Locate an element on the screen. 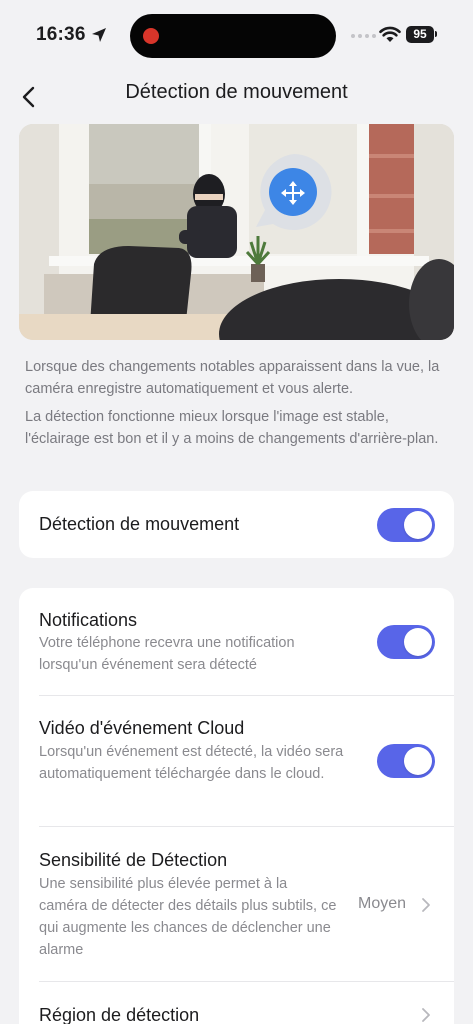 This screenshot has height=1024, width=473. cellular-signal-icon is located at coordinates (363, 36).